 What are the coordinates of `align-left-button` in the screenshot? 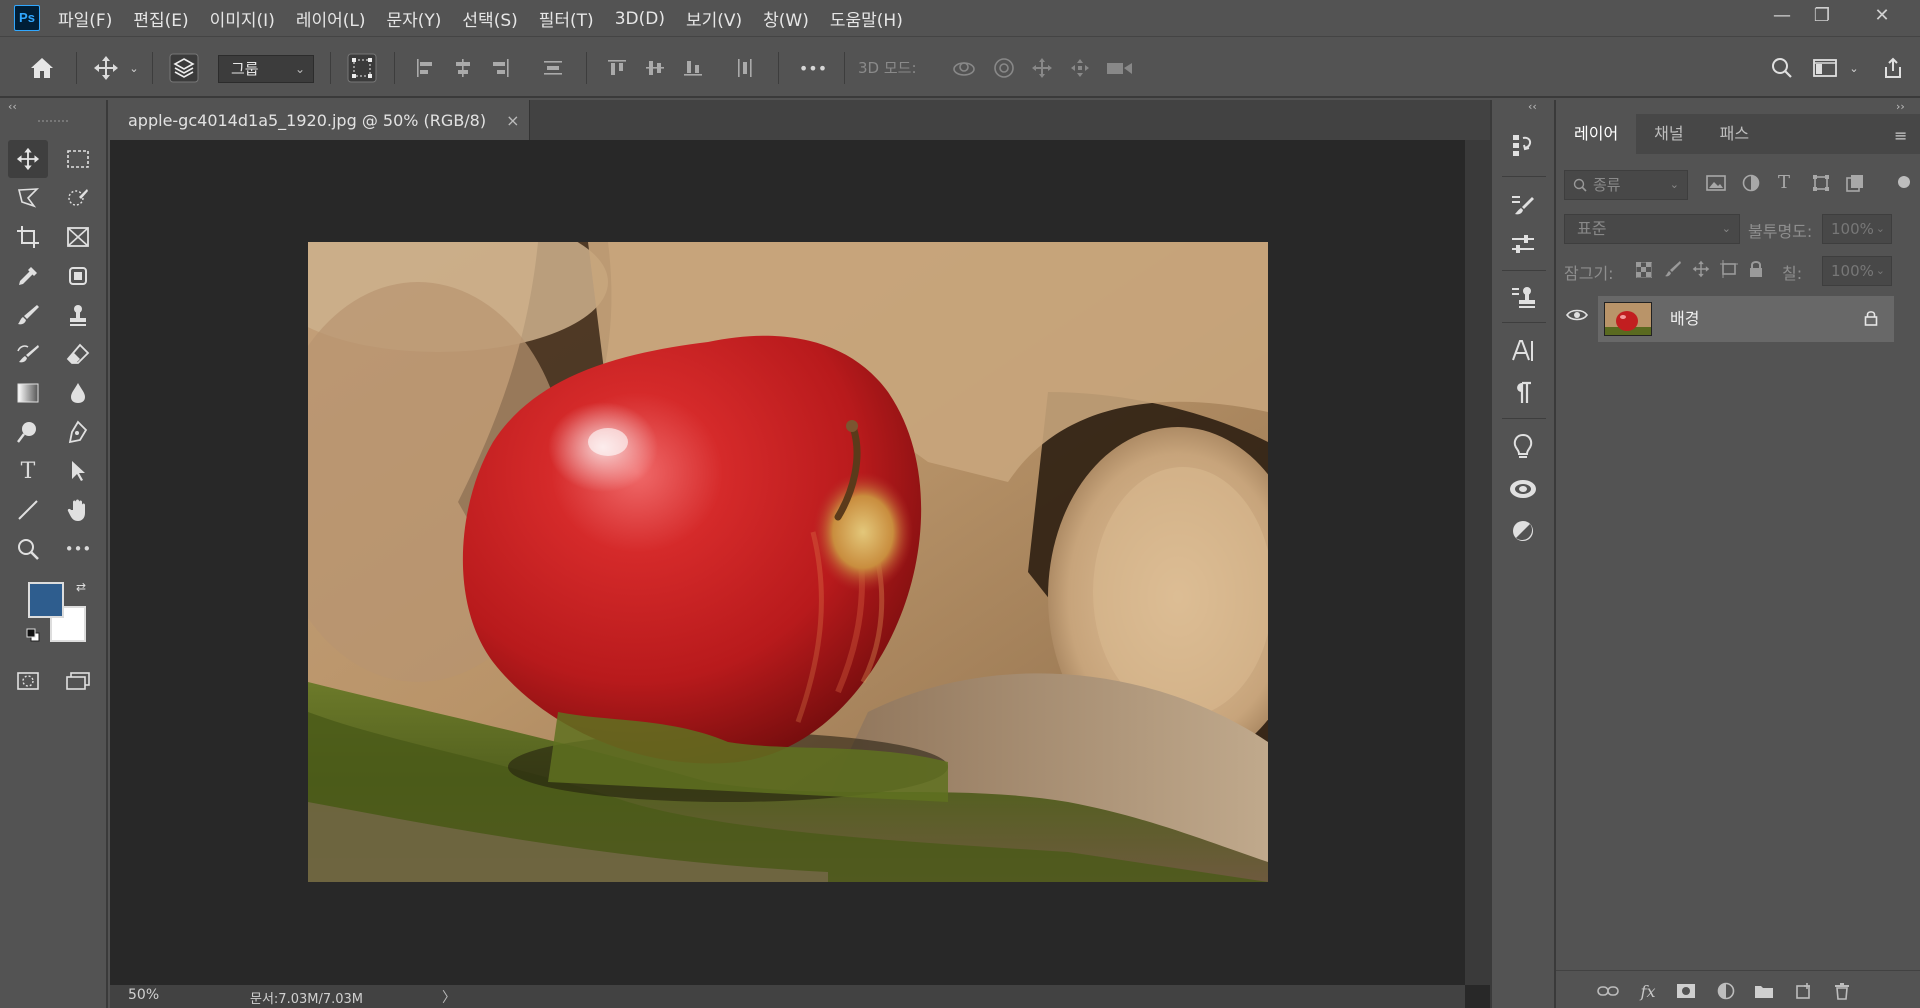 It's located at (425, 68).